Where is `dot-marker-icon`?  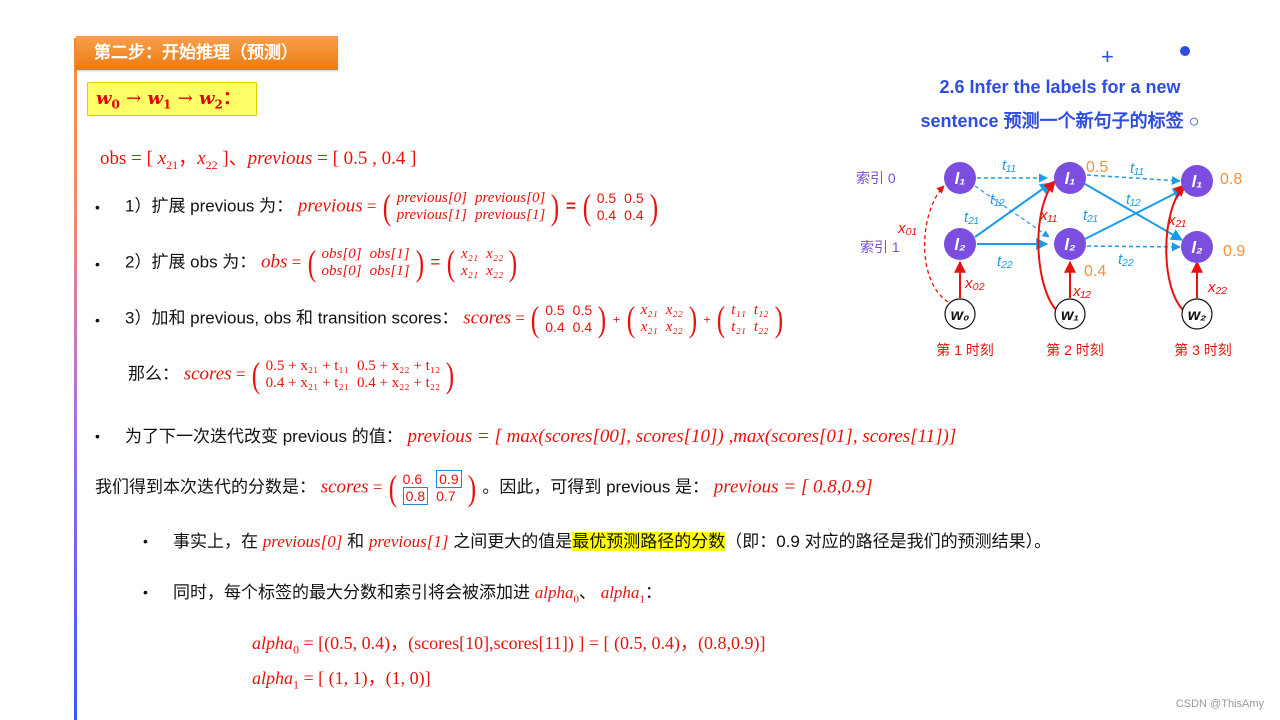 dot-marker-icon is located at coordinates (1185, 51).